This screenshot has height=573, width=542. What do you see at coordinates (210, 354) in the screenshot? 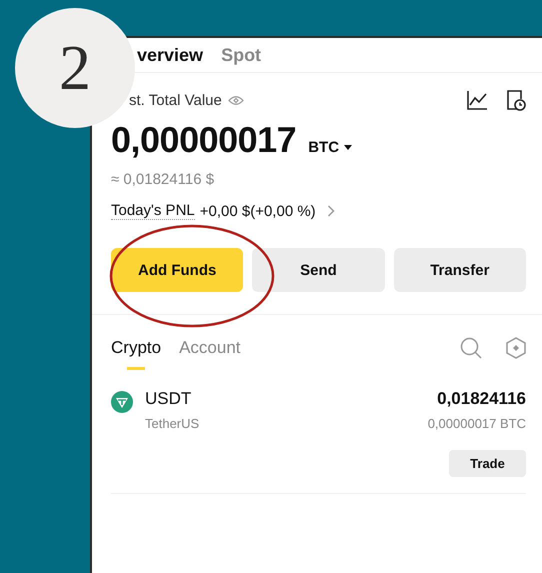
I see `tab: Account` at bounding box center [210, 354].